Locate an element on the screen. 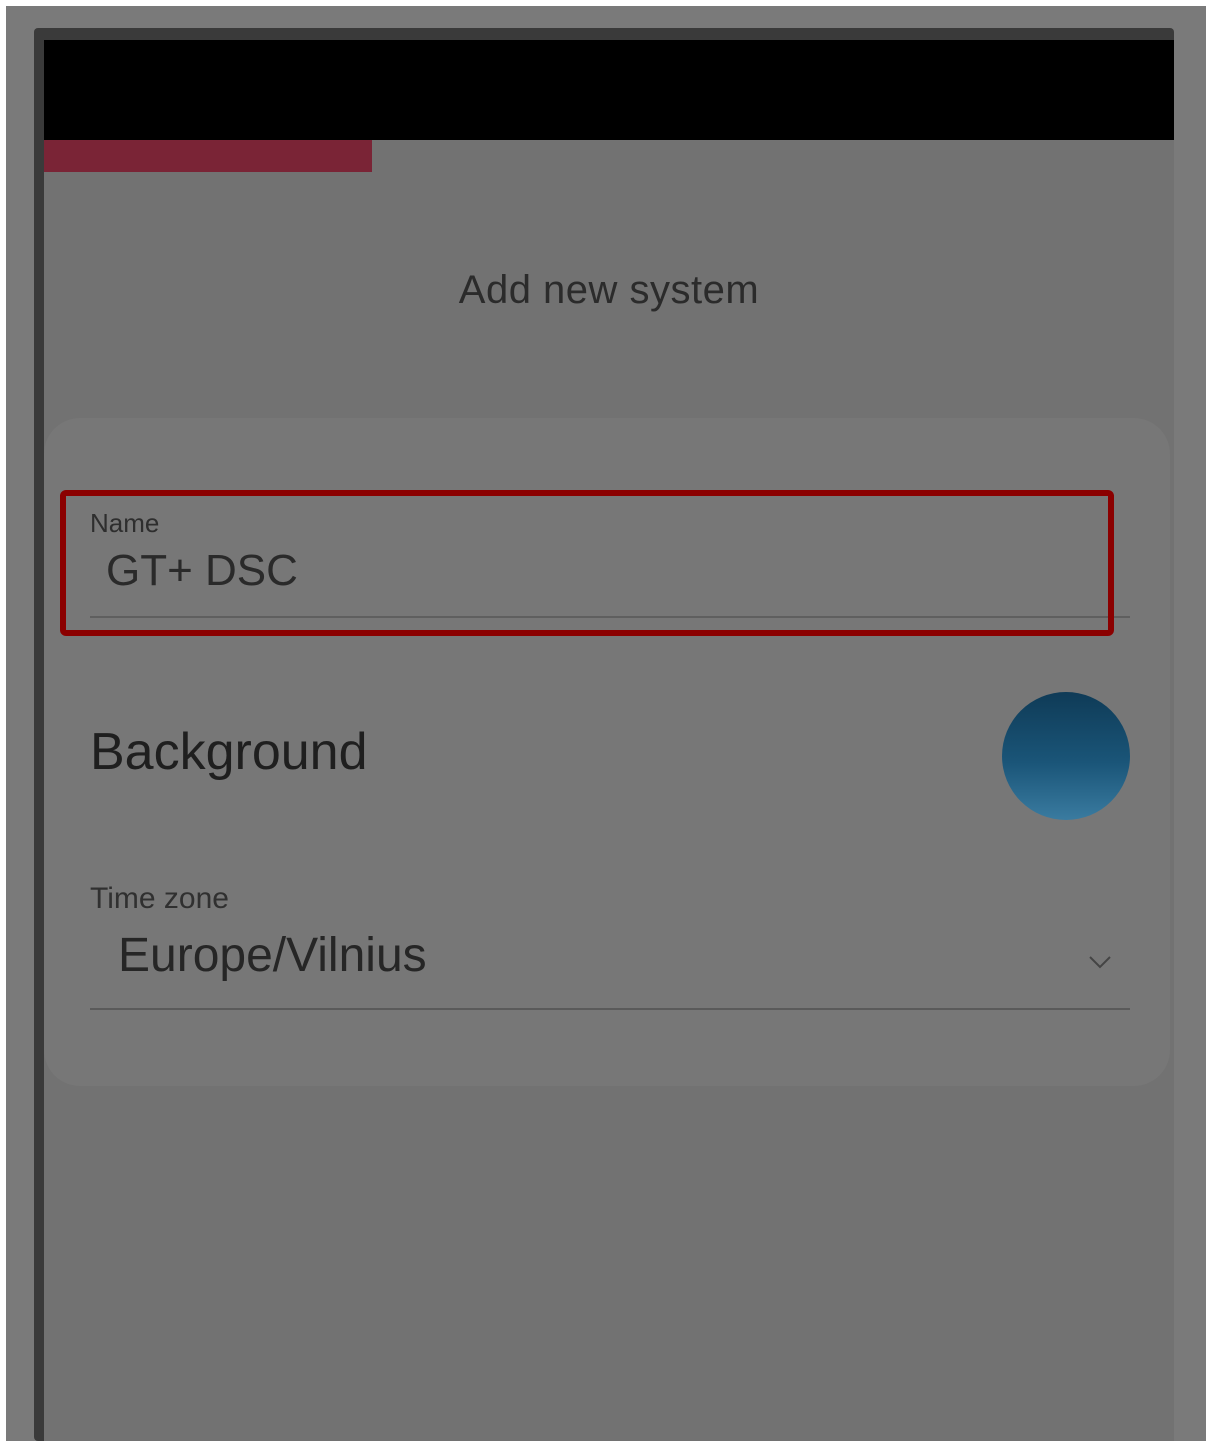 The image size is (1212, 1441). time-zone-underline is located at coordinates (610, 1009).